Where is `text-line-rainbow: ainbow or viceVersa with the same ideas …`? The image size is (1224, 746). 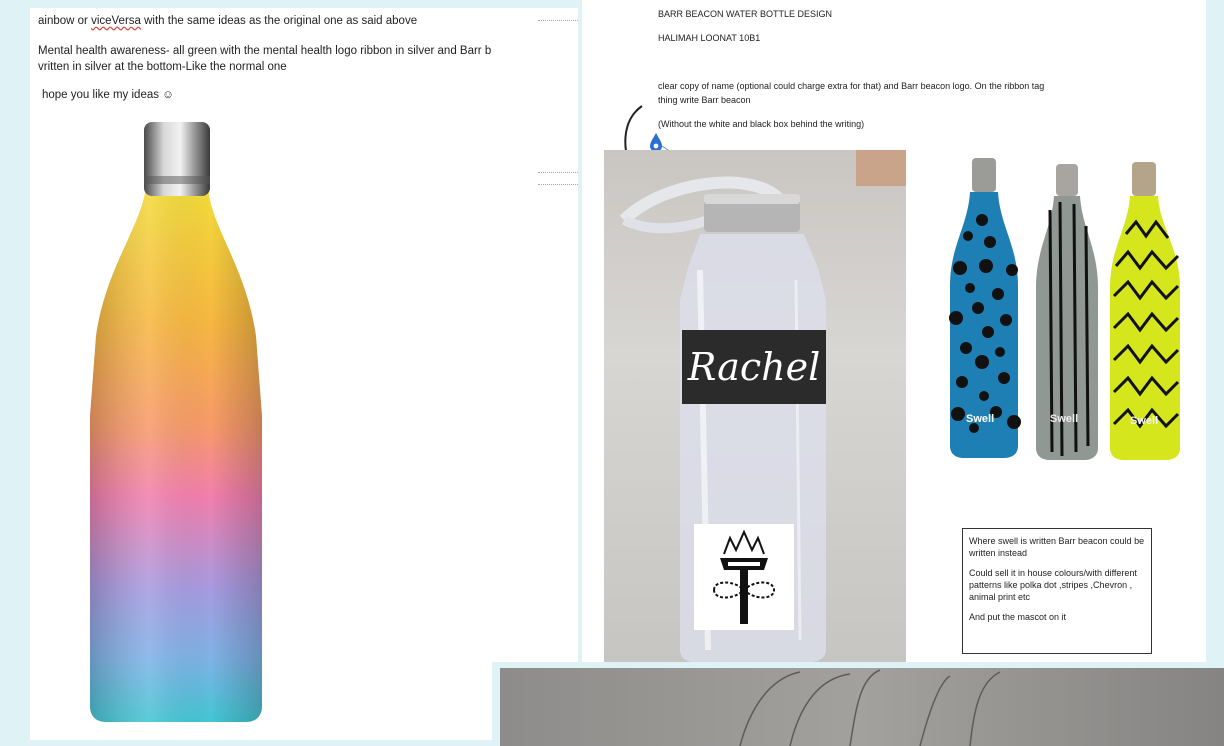
text-line-rainbow: ainbow or viceVersa with the same ideas … is located at coordinates (227, 21).